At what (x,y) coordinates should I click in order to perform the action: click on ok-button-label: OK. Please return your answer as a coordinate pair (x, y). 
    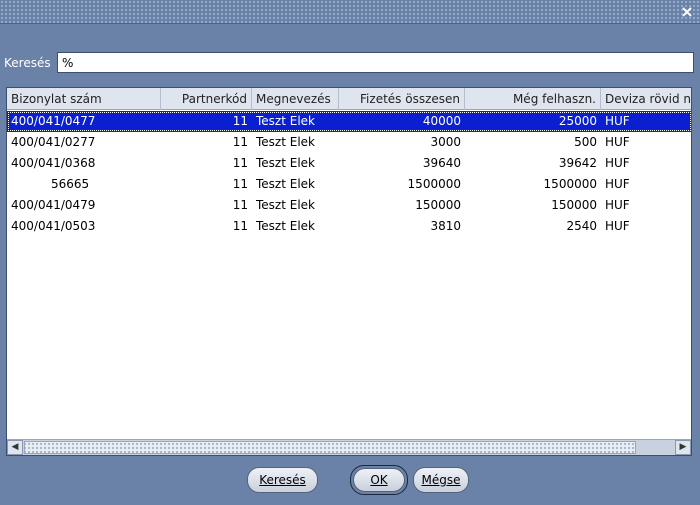
    Looking at the image, I should click on (379, 480).